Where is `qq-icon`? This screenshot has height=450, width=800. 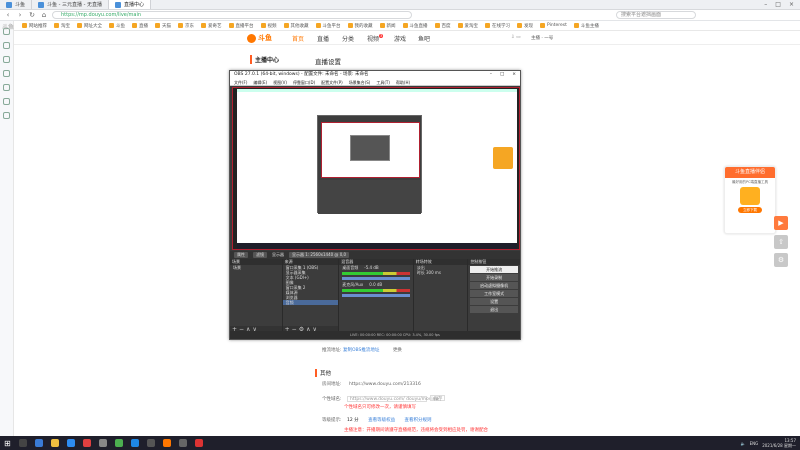 qq-icon is located at coordinates (134, 443).